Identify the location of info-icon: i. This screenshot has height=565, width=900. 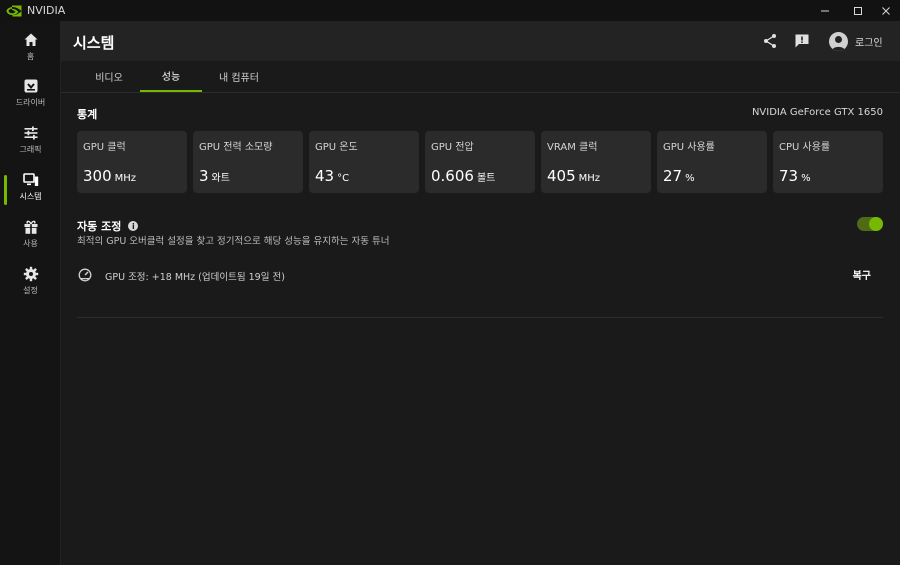
(133, 226).